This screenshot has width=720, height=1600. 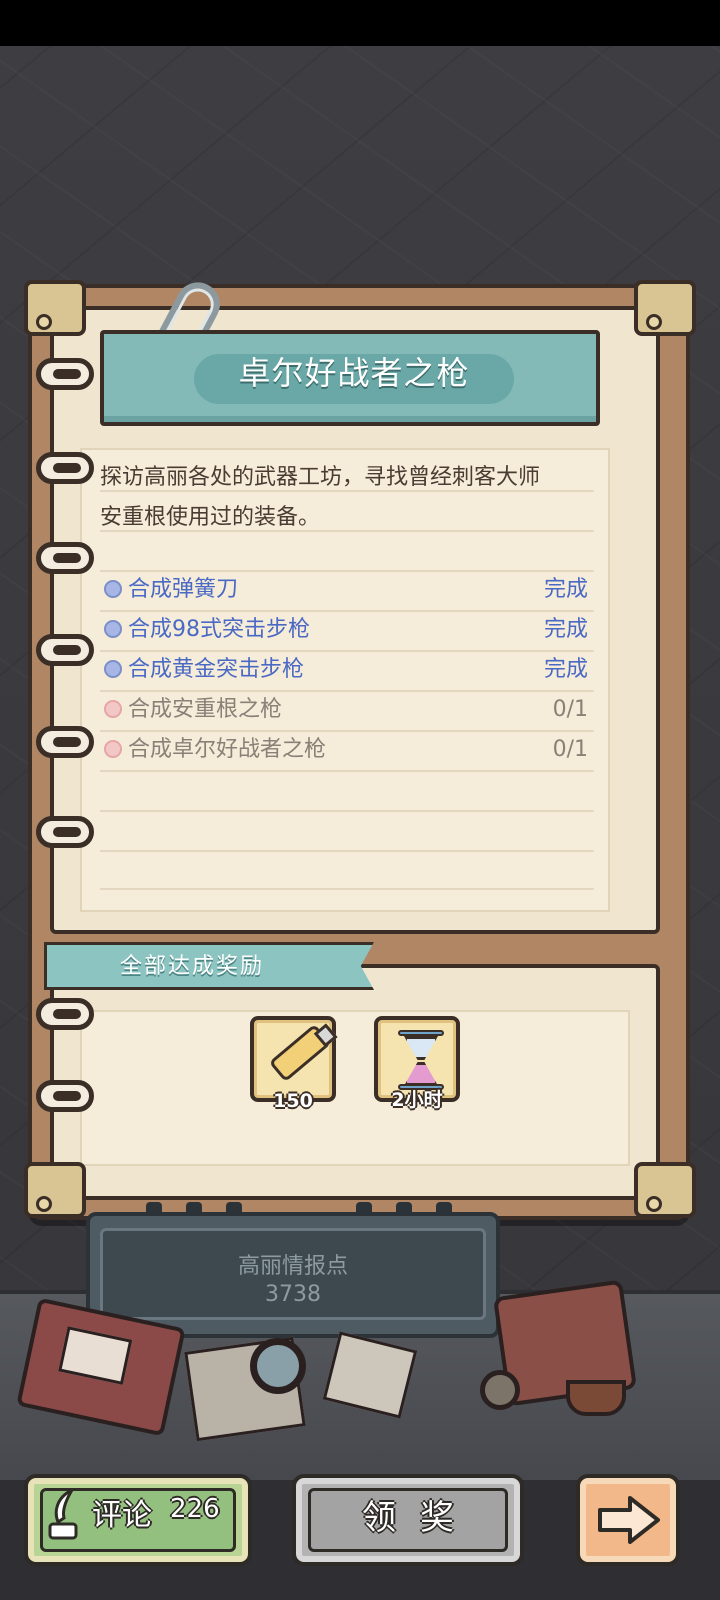 I want to click on claim-label: 领奖, so click(x=420, y=1518).